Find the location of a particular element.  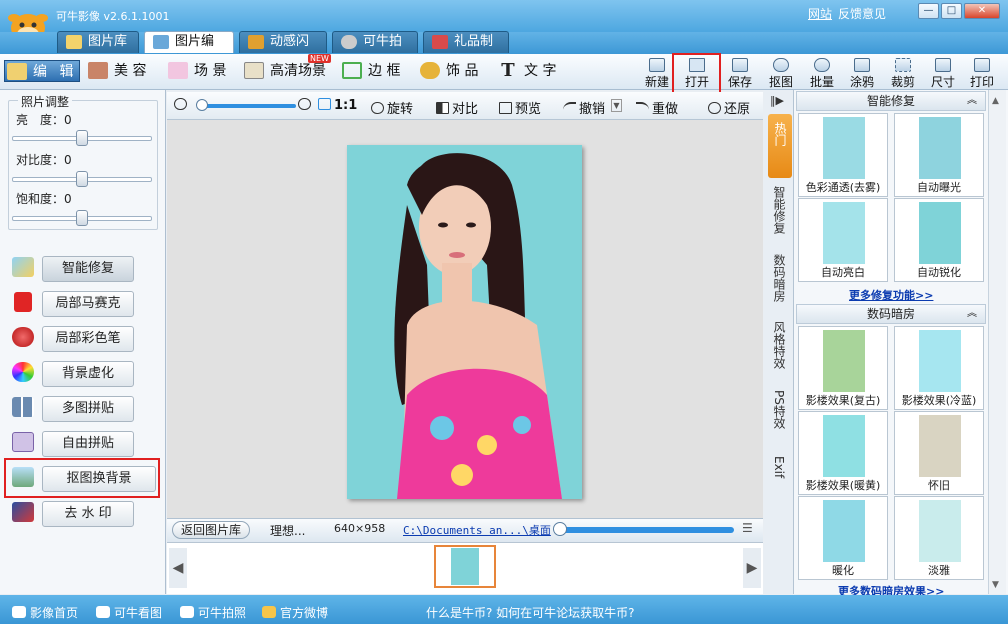

maximize-button: □ is located at coordinates (951, 11).